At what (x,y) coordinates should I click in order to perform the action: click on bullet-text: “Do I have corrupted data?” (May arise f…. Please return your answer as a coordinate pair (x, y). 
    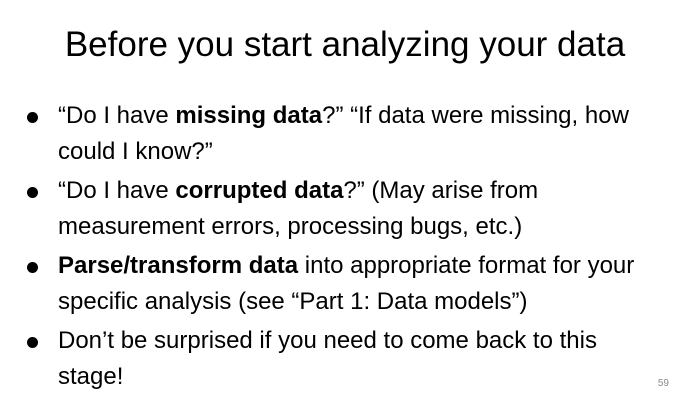
    Looking at the image, I should click on (298, 208).